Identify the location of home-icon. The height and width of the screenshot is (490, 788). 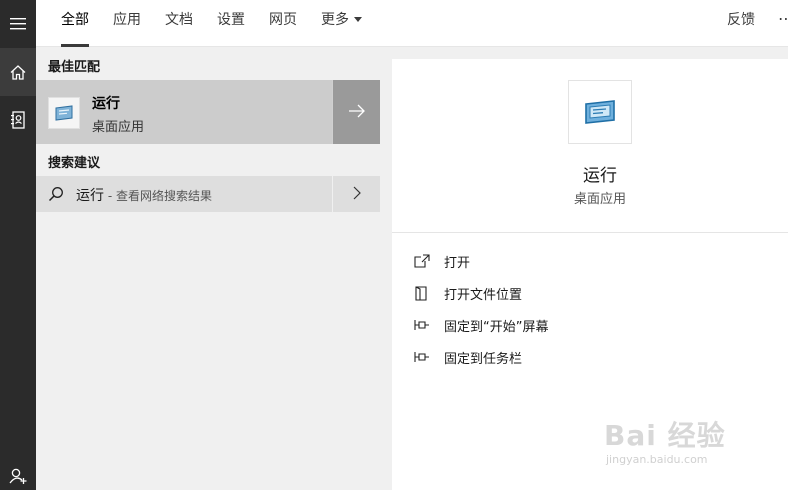
(18, 72).